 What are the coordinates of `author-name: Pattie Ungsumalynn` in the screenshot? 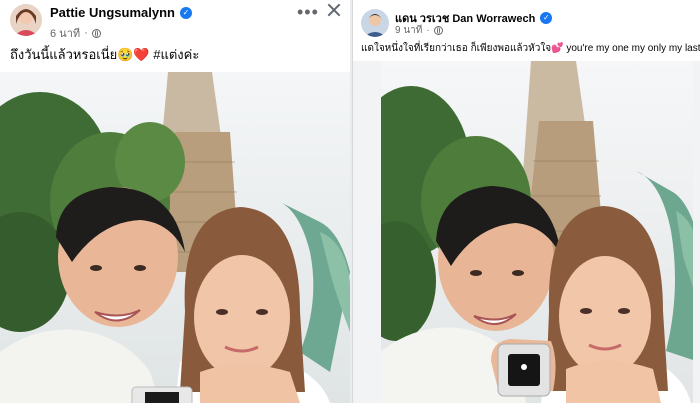 It's located at (112, 12).